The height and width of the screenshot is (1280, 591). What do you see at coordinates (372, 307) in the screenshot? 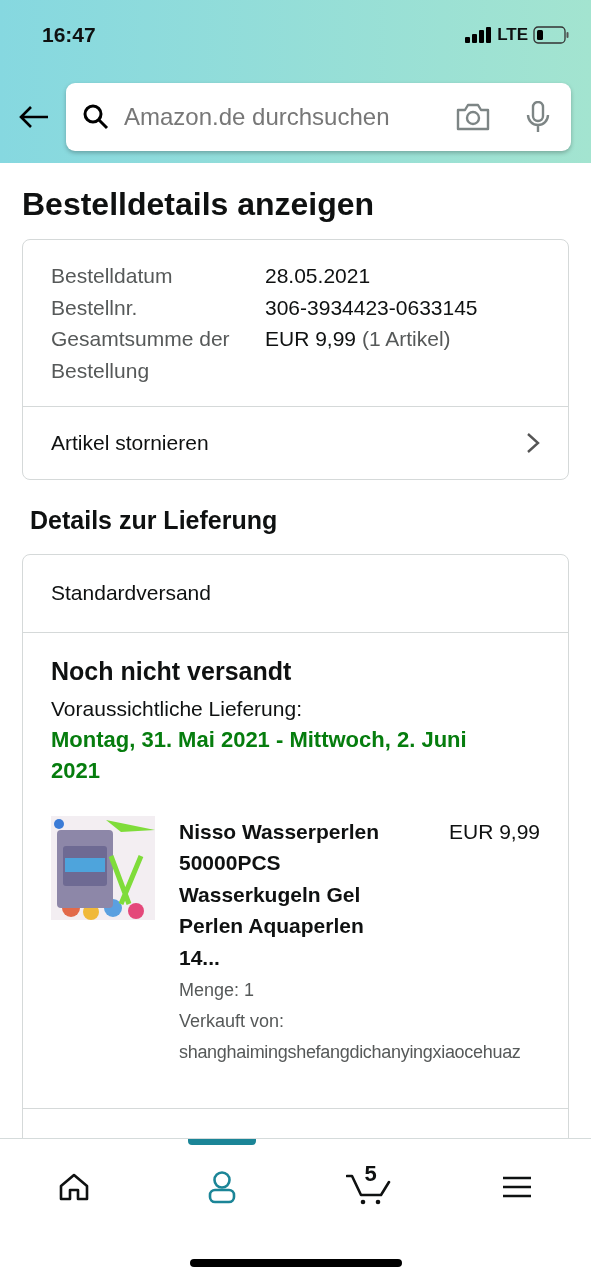
I see `summary-value: 306-3934423-0633145` at bounding box center [372, 307].